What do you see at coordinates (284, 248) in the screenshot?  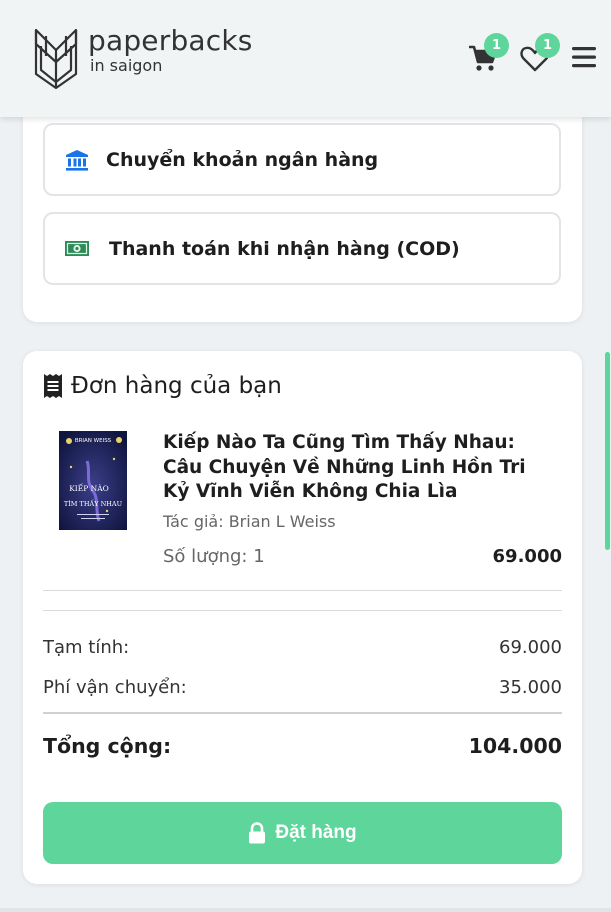 I see `payment-option-label: Thanh toán khi nhận hàng (COD)` at bounding box center [284, 248].